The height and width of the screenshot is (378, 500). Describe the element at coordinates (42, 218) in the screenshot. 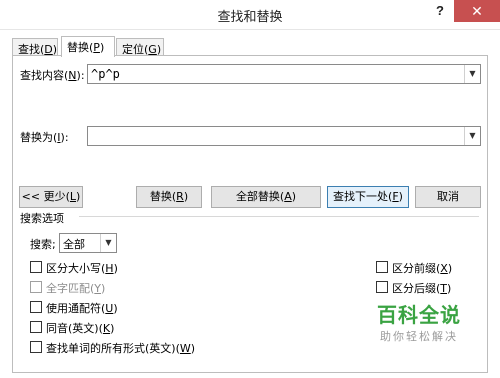

I see `search-options-header: 搜索选项` at that location.